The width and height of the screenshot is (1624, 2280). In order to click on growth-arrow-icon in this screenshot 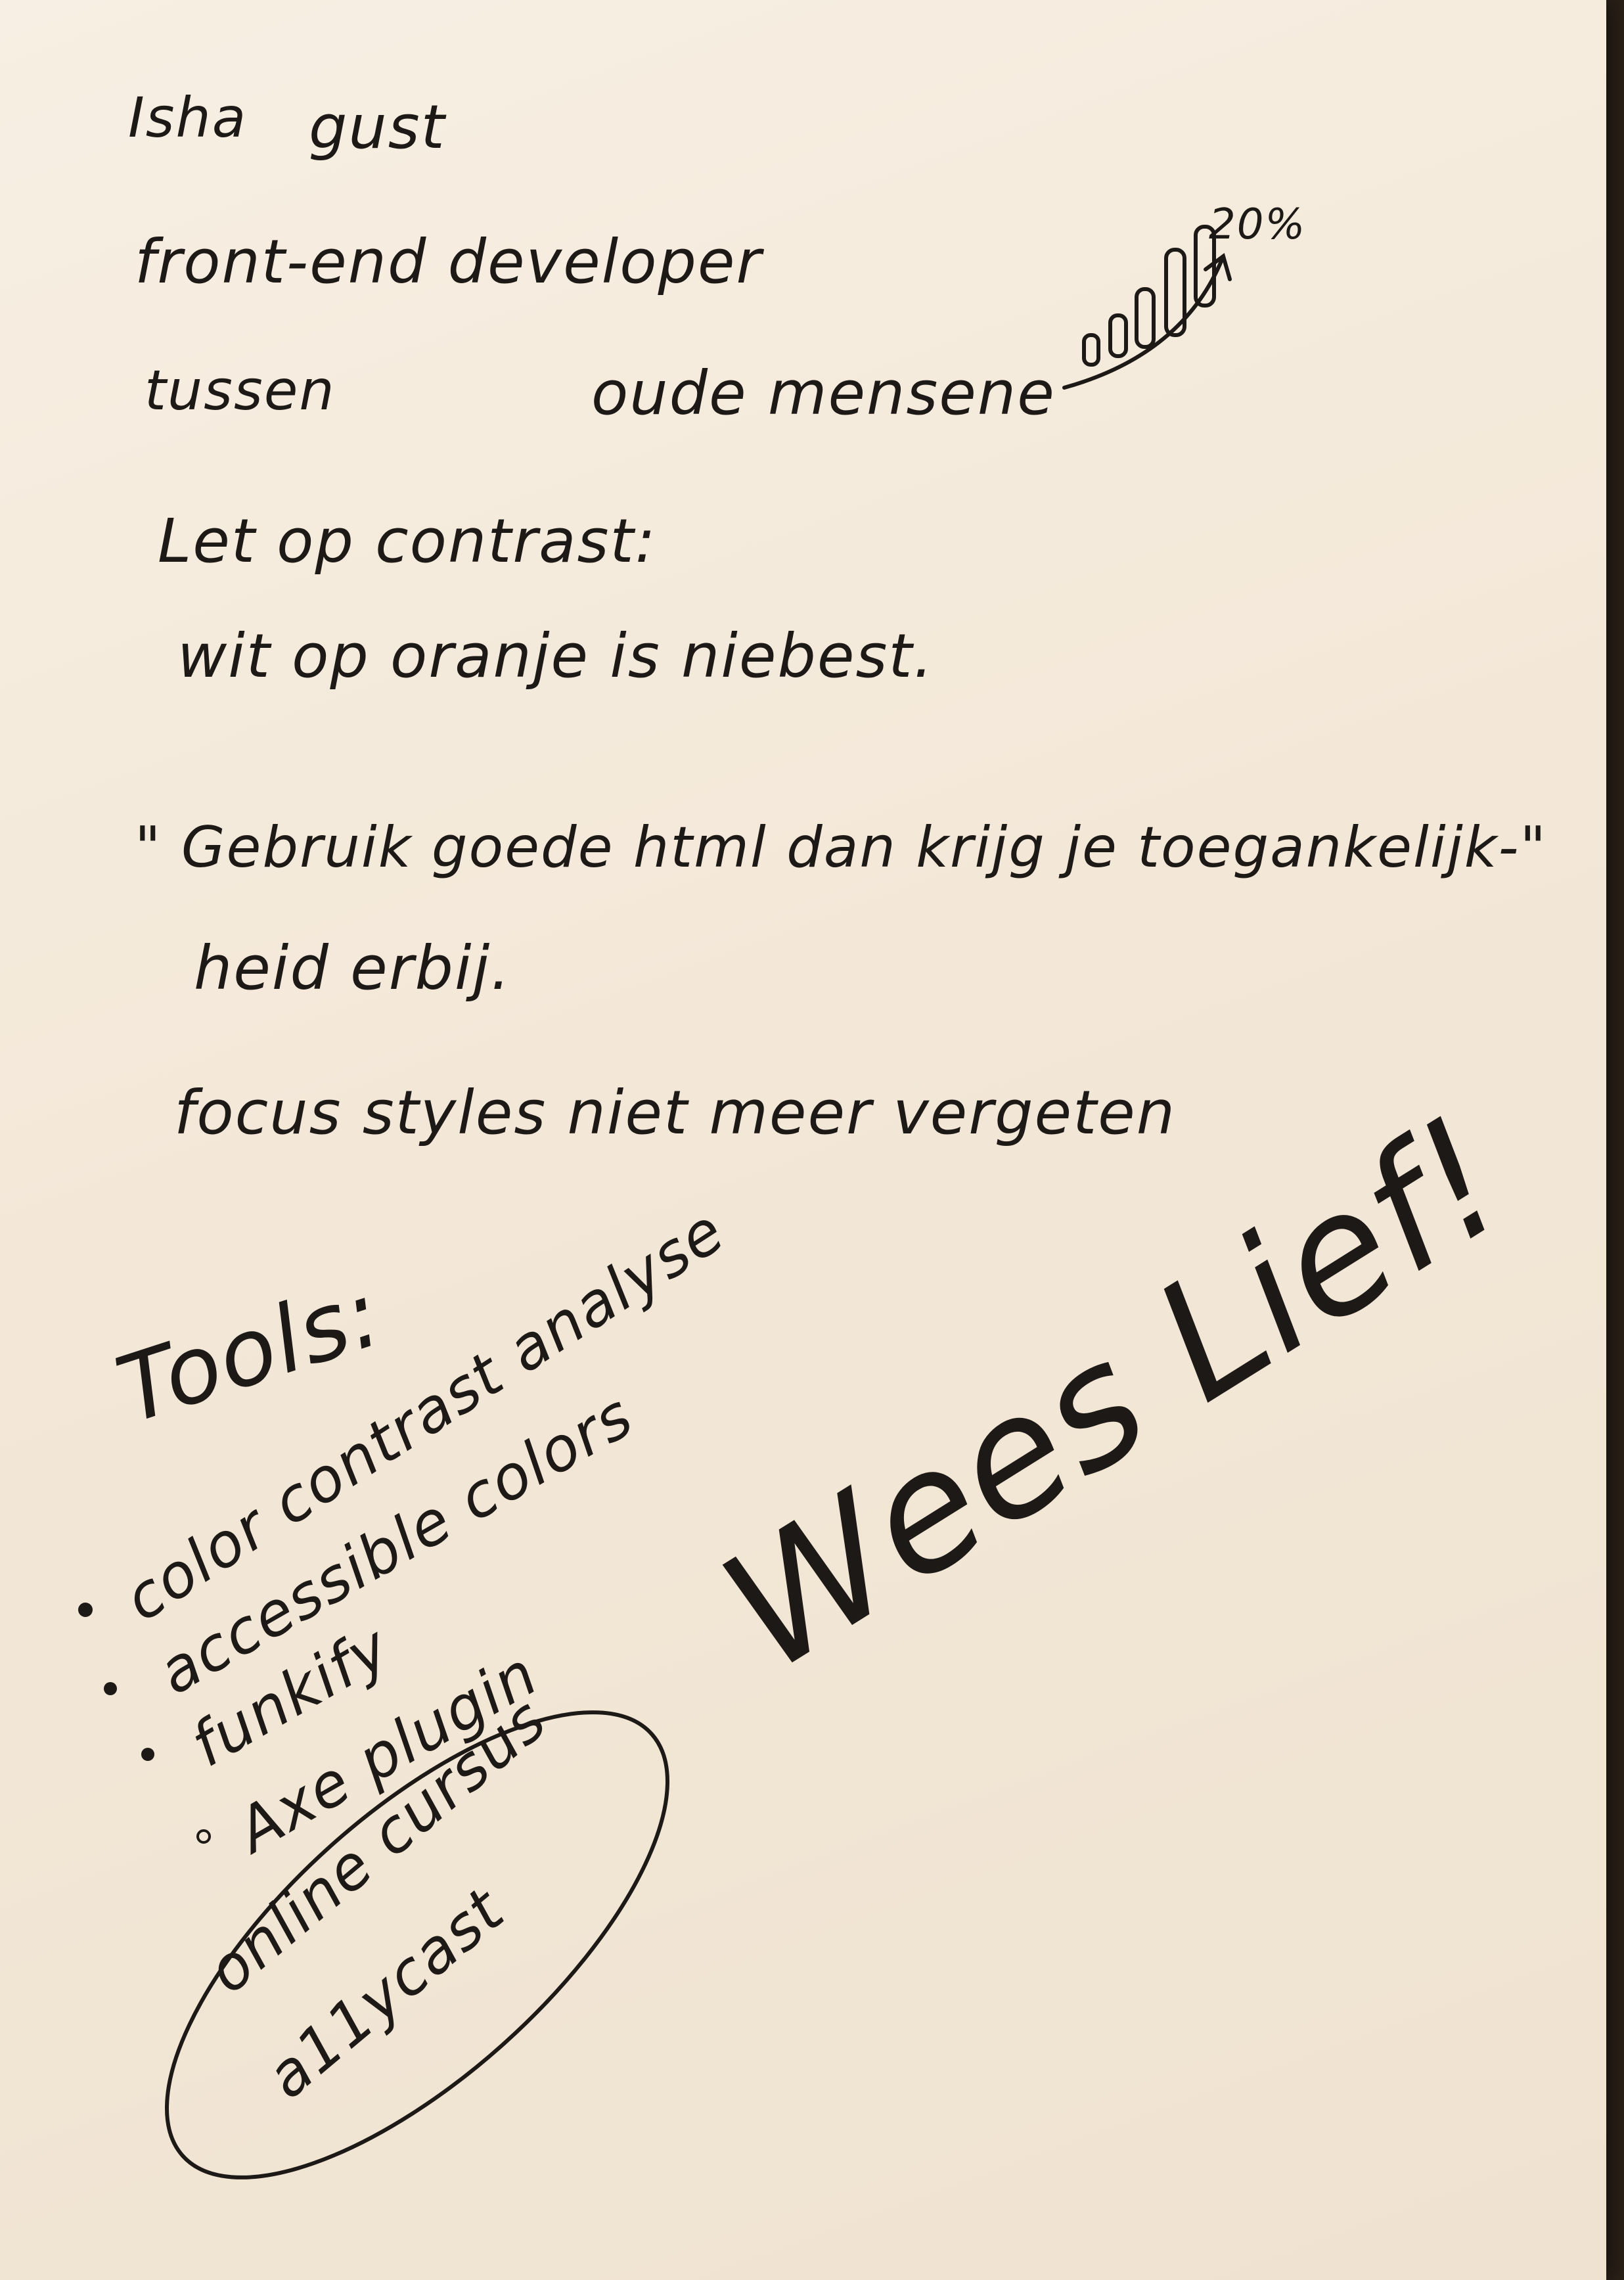, I will do `click(1143, 324)`.